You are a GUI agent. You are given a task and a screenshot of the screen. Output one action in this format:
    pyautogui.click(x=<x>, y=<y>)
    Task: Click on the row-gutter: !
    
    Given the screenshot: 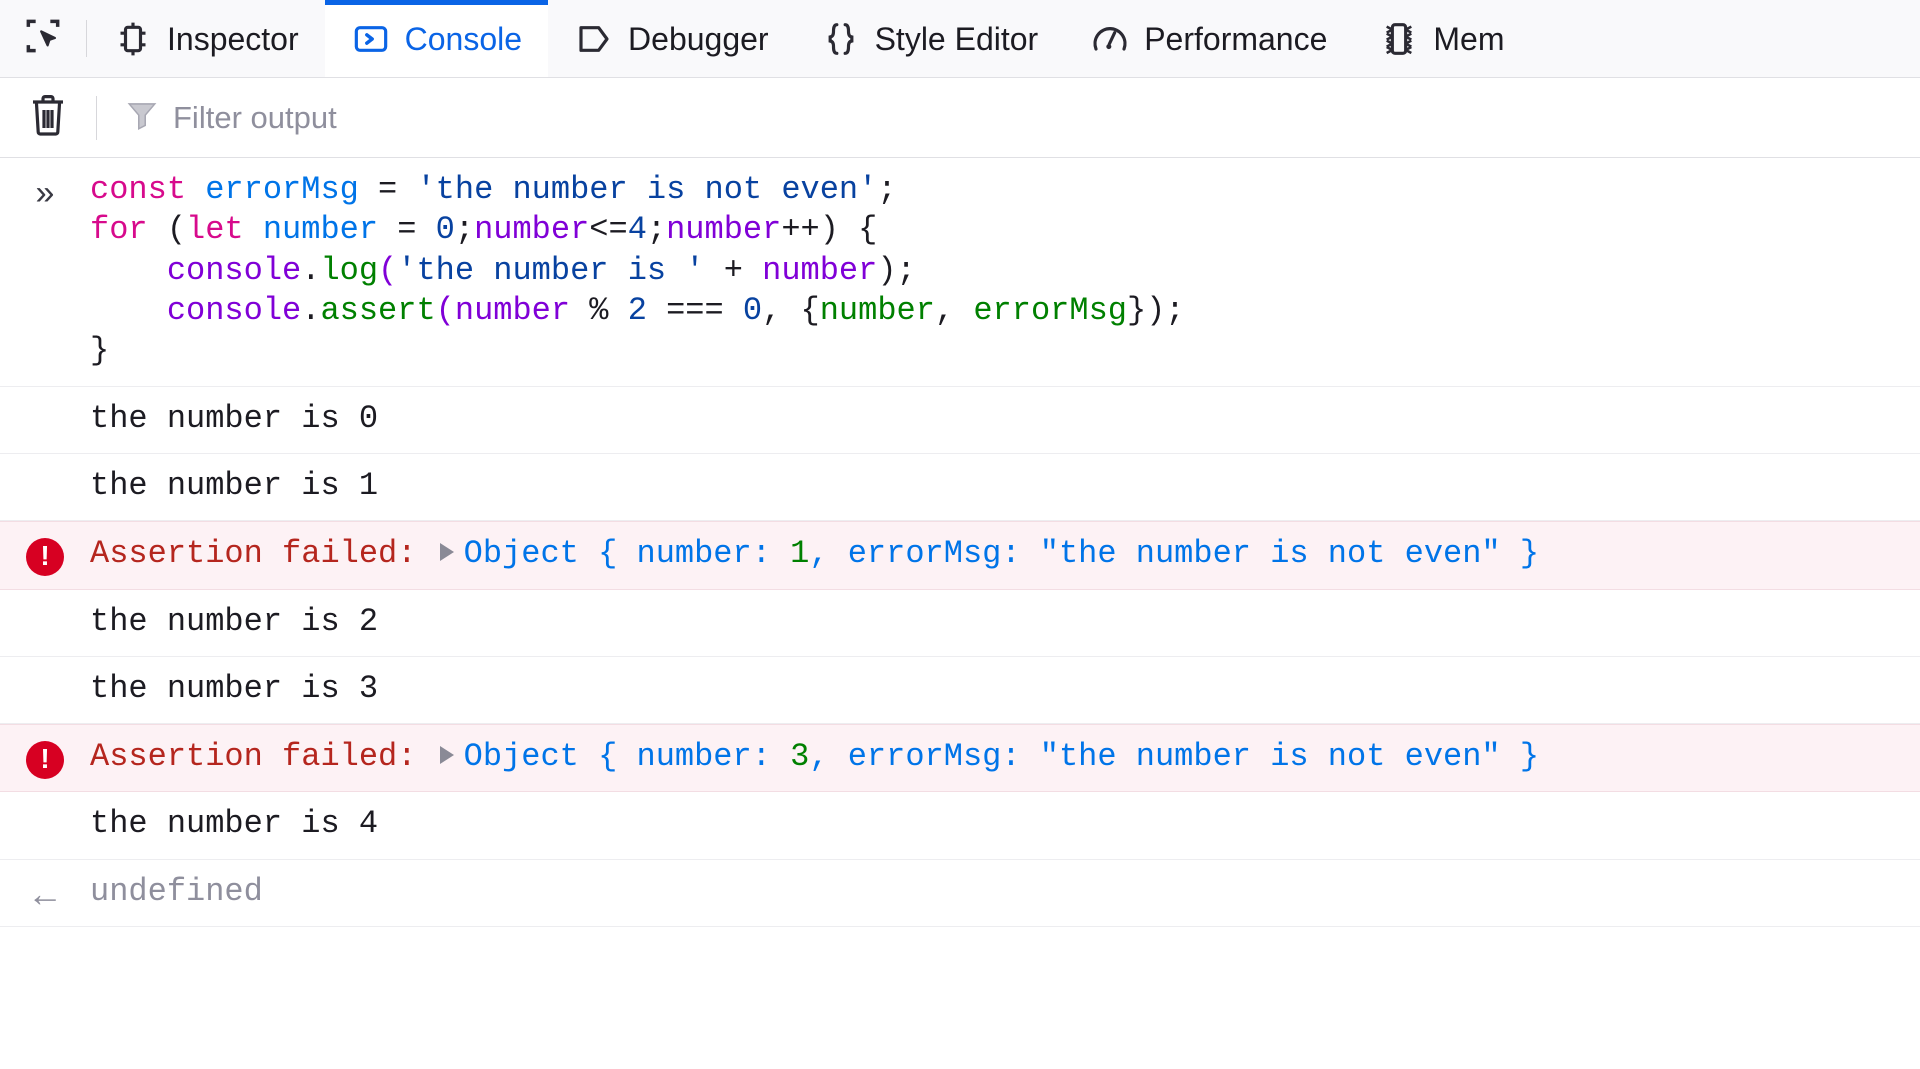 What is the action you would take?
    pyautogui.click(x=45, y=752)
    